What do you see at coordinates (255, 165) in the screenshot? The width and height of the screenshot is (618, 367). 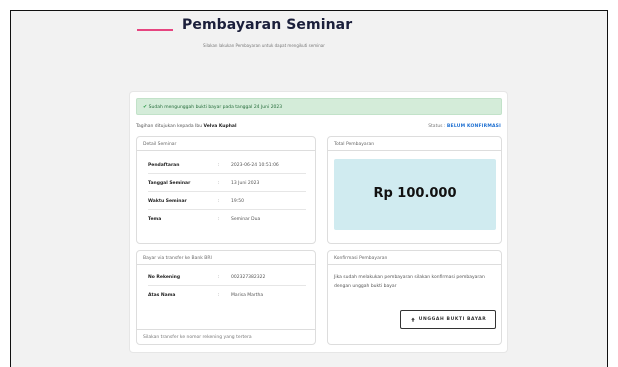 I see `row-value: 2023-06-24 10:51:06` at bounding box center [255, 165].